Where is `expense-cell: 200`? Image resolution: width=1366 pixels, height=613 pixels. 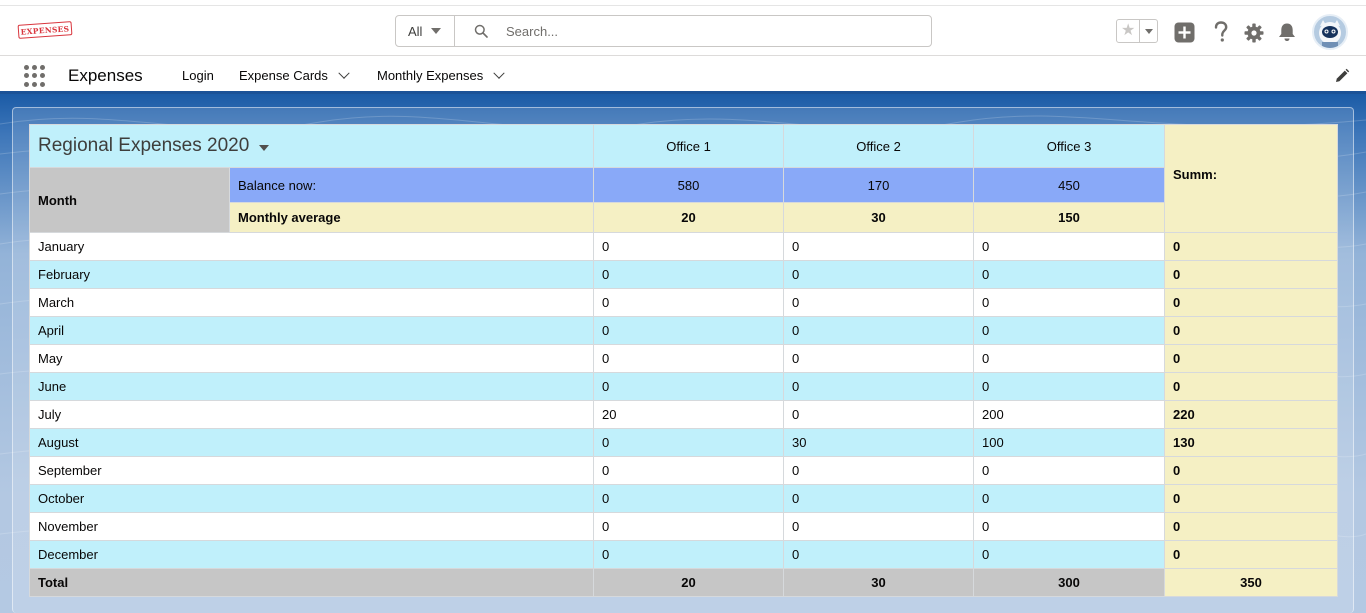
expense-cell: 200 is located at coordinates (1069, 414).